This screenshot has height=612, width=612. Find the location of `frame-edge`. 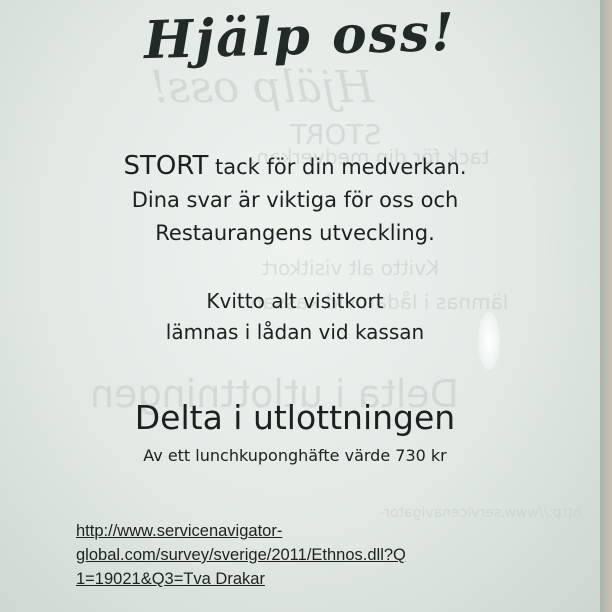

frame-edge is located at coordinates (606, 306).